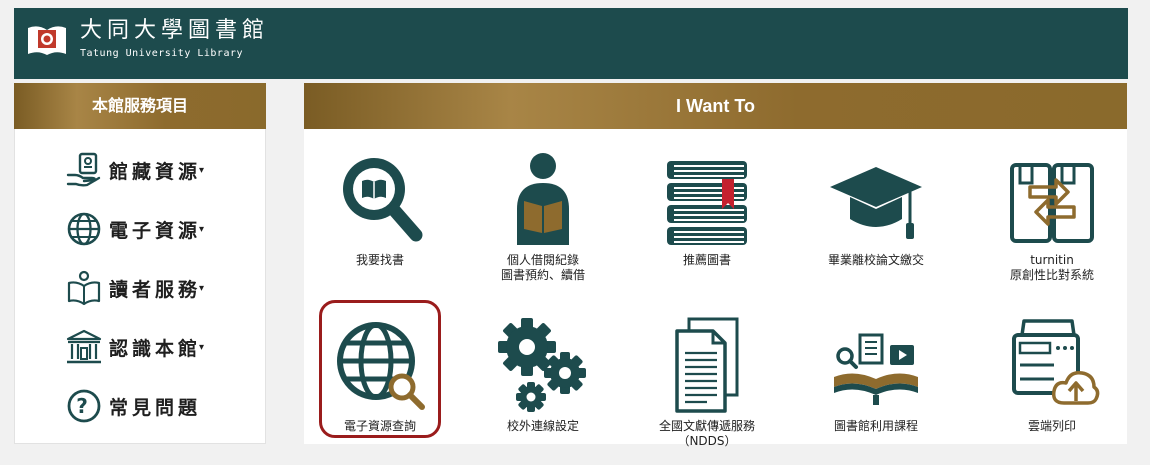 The height and width of the screenshot is (465, 1150). What do you see at coordinates (162, 53) in the screenshot?
I see `library-name-en: Tatung University Library` at bounding box center [162, 53].